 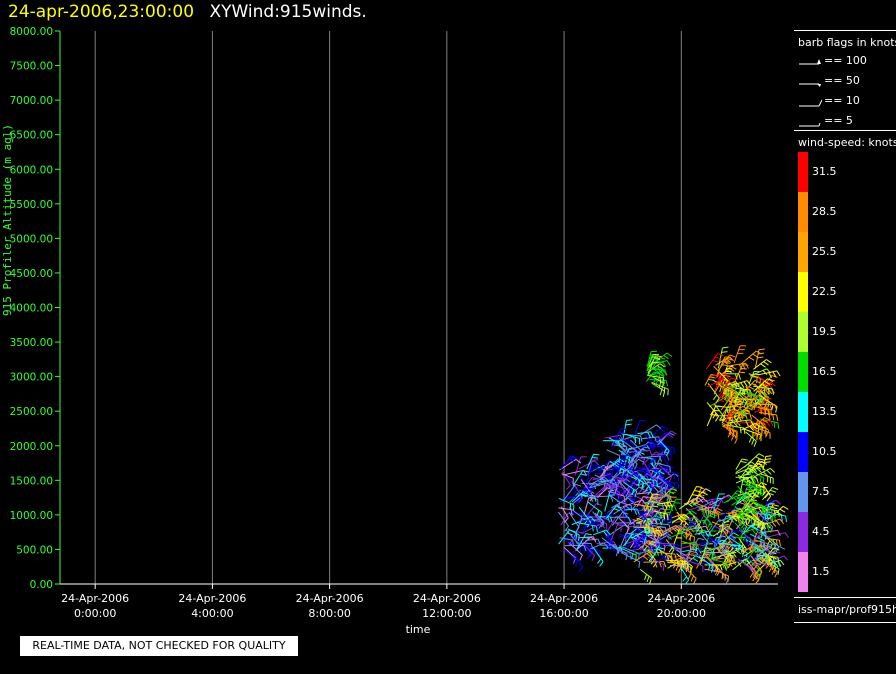 What do you see at coordinates (329, 613) in the screenshot?
I see `x-tick-time: 8:00:00` at bounding box center [329, 613].